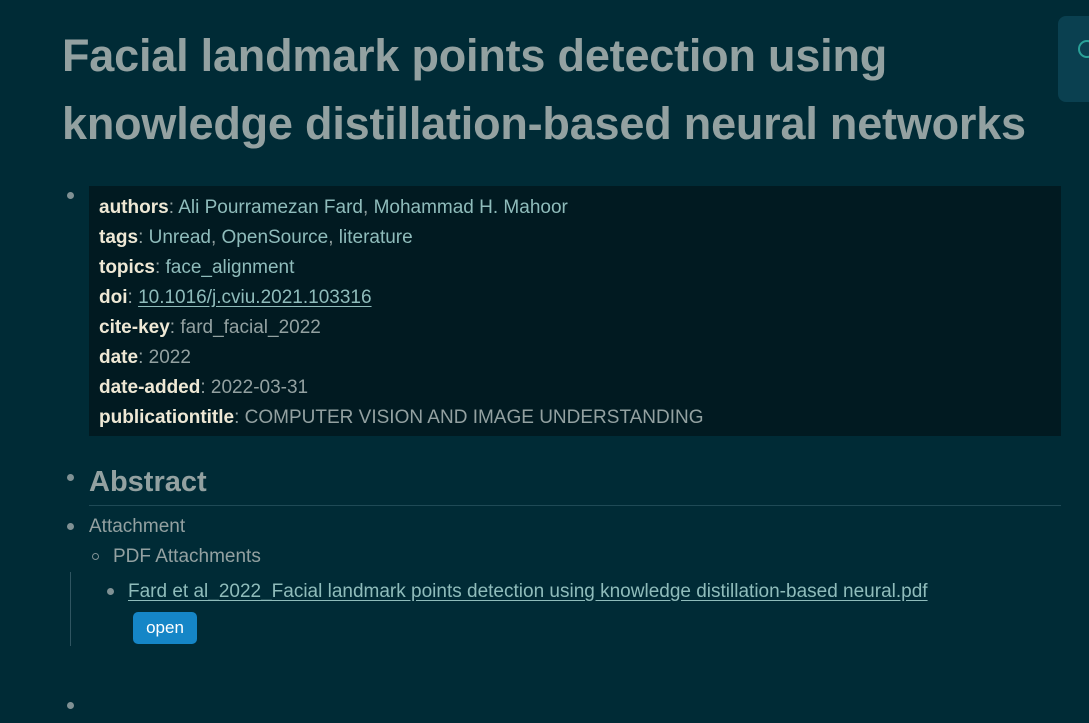 The height and width of the screenshot is (723, 1089). What do you see at coordinates (1083, 49) in the screenshot?
I see `circle-icon` at bounding box center [1083, 49].